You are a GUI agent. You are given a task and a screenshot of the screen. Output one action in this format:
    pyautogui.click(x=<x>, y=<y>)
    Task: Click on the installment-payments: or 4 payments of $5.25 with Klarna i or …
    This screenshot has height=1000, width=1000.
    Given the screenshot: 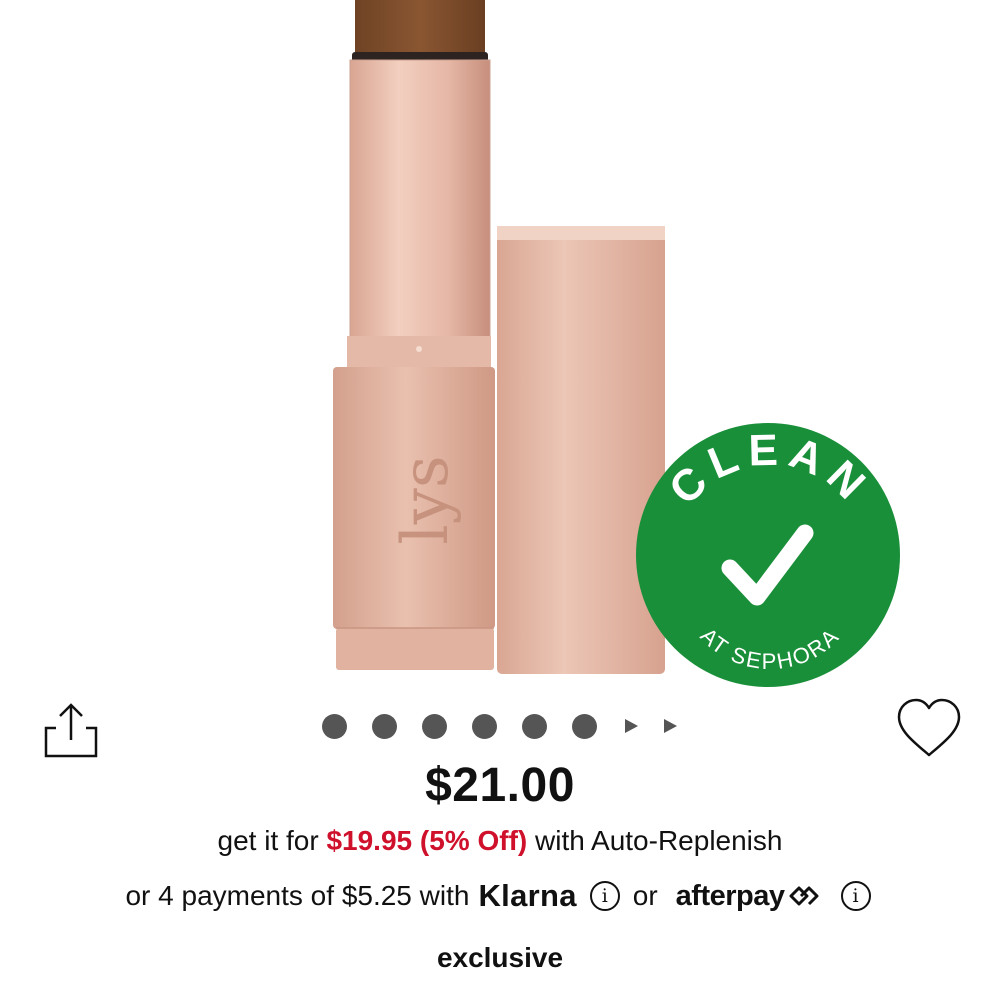 What is the action you would take?
    pyautogui.click(x=500, y=896)
    